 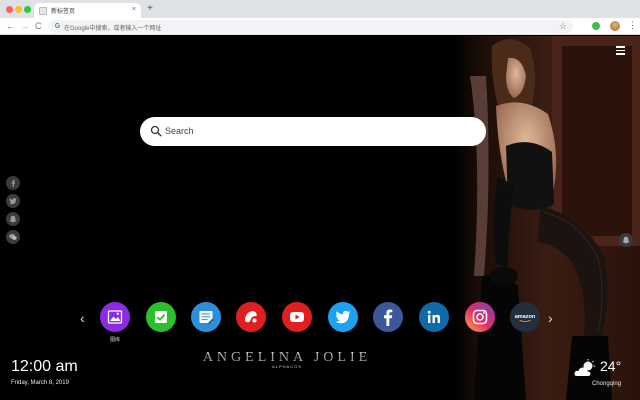 What do you see at coordinates (27, 9) in the screenshot?
I see `window-maximize-button` at bounding box center [27, 9].